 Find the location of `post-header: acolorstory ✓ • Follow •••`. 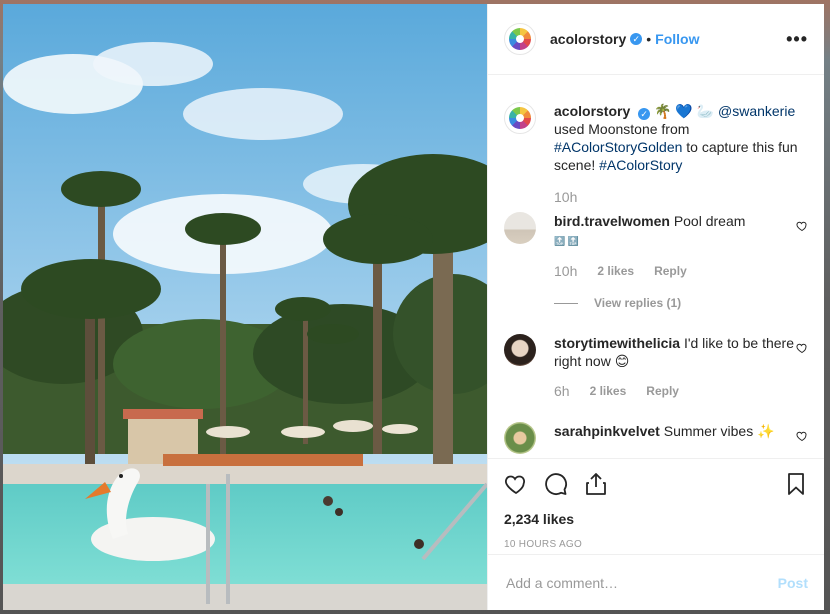

post-header: acolorstory ✓ • Follow ••• is located at coordinates (656, 39).